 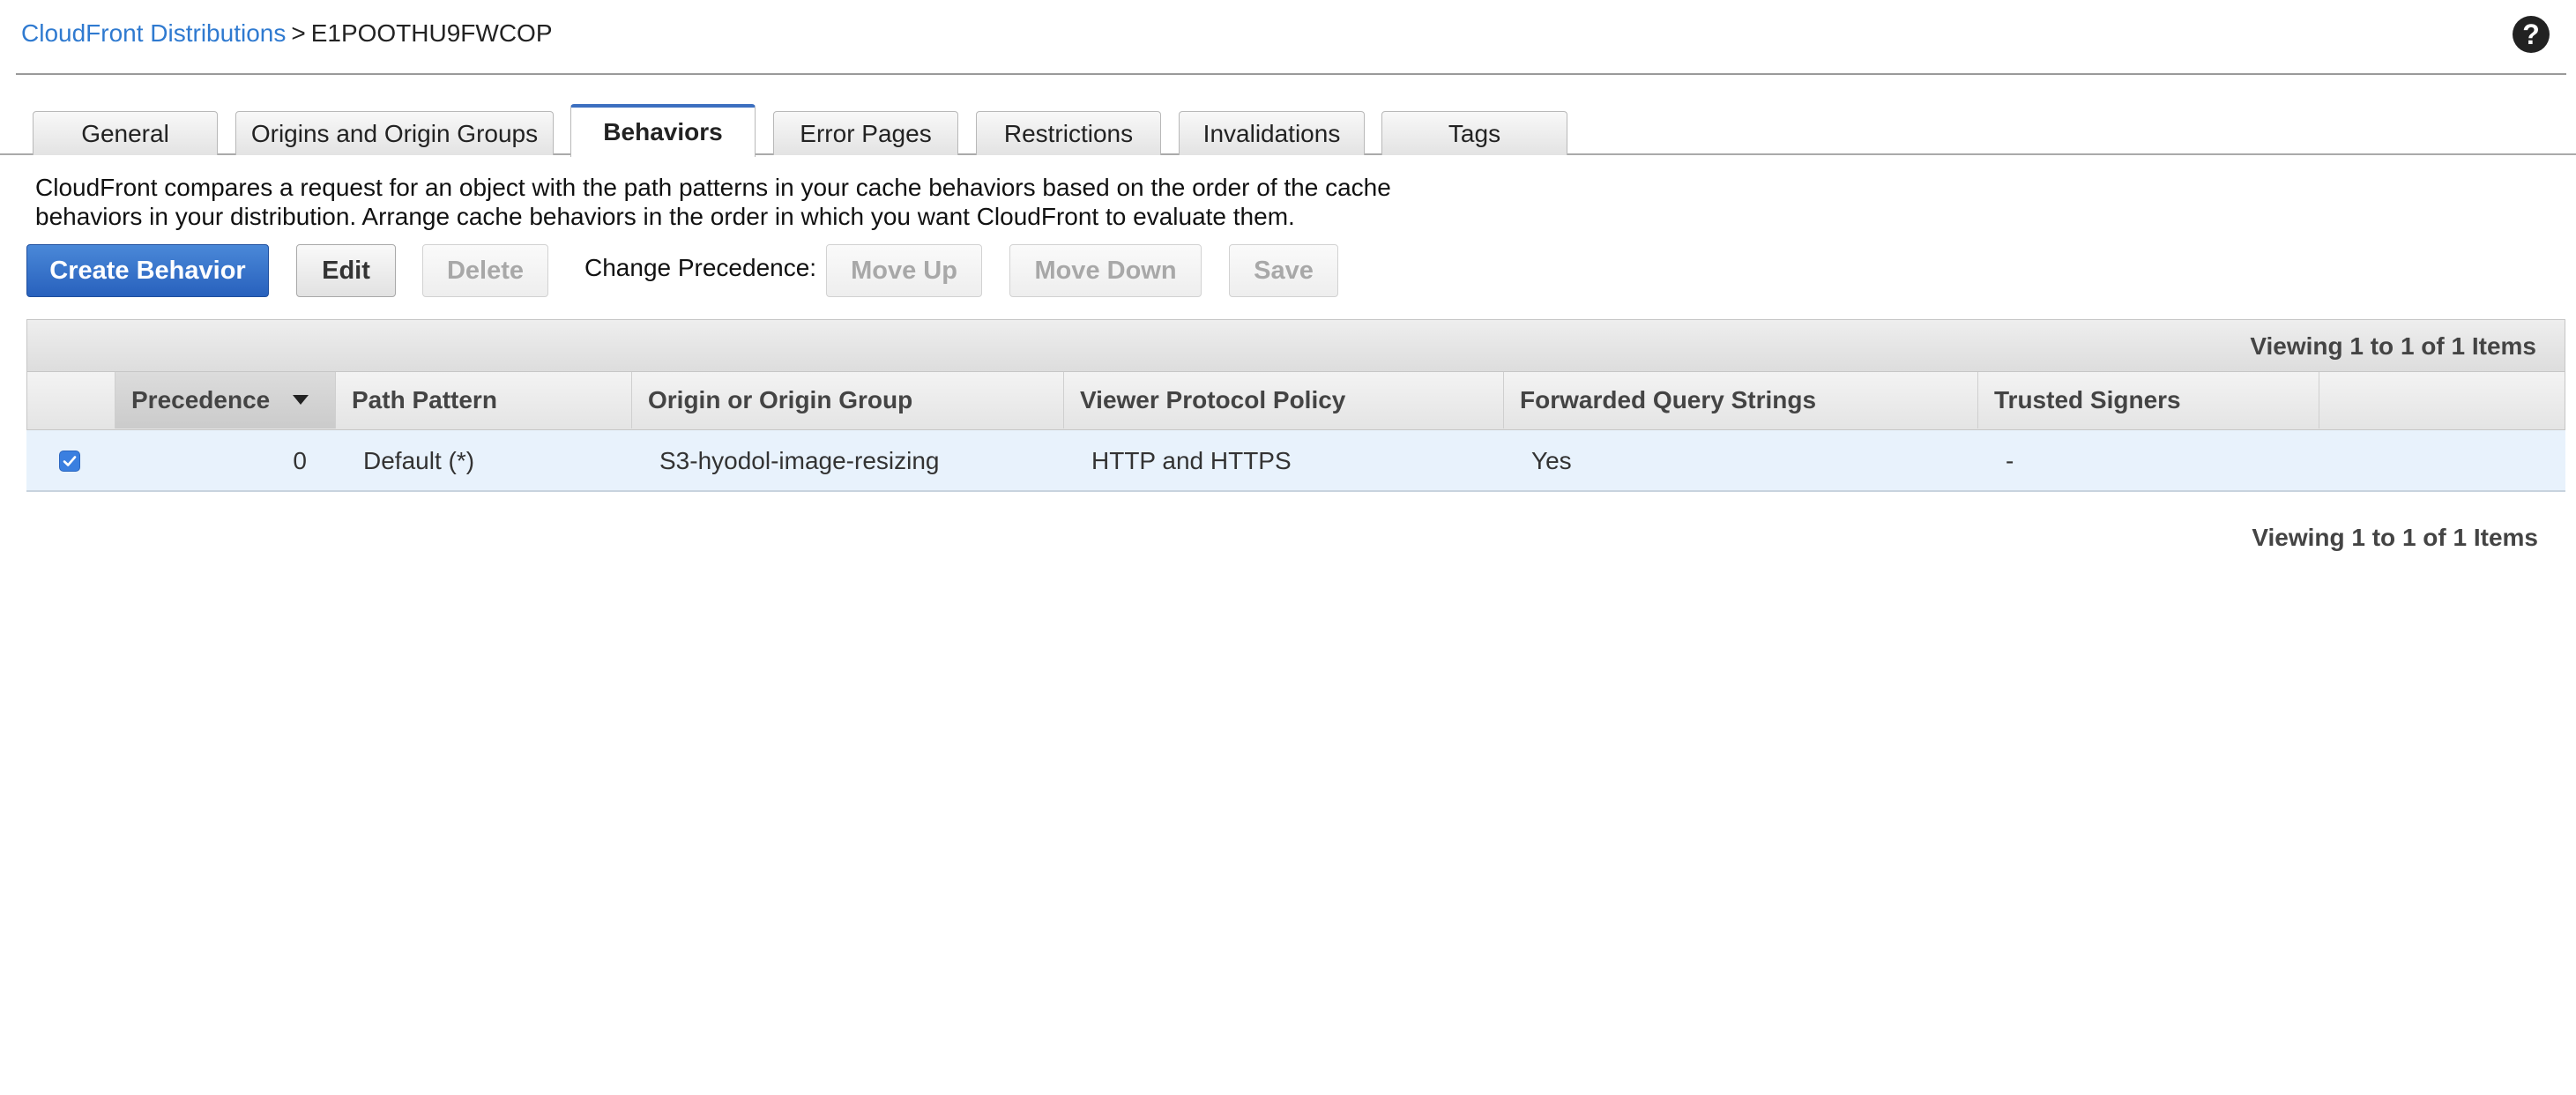 I want to click on header-divider, so click(x=1291, y=74).